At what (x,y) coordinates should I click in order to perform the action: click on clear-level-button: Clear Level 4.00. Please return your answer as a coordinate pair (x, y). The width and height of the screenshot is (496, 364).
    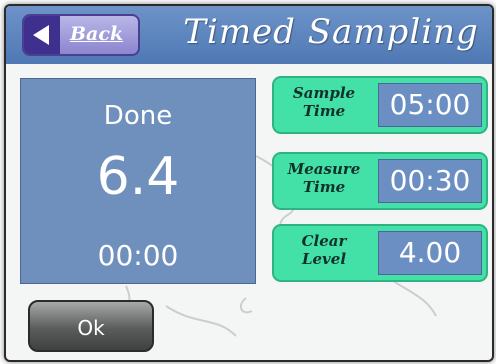
    Looking at the image, I should click on (380, 253).